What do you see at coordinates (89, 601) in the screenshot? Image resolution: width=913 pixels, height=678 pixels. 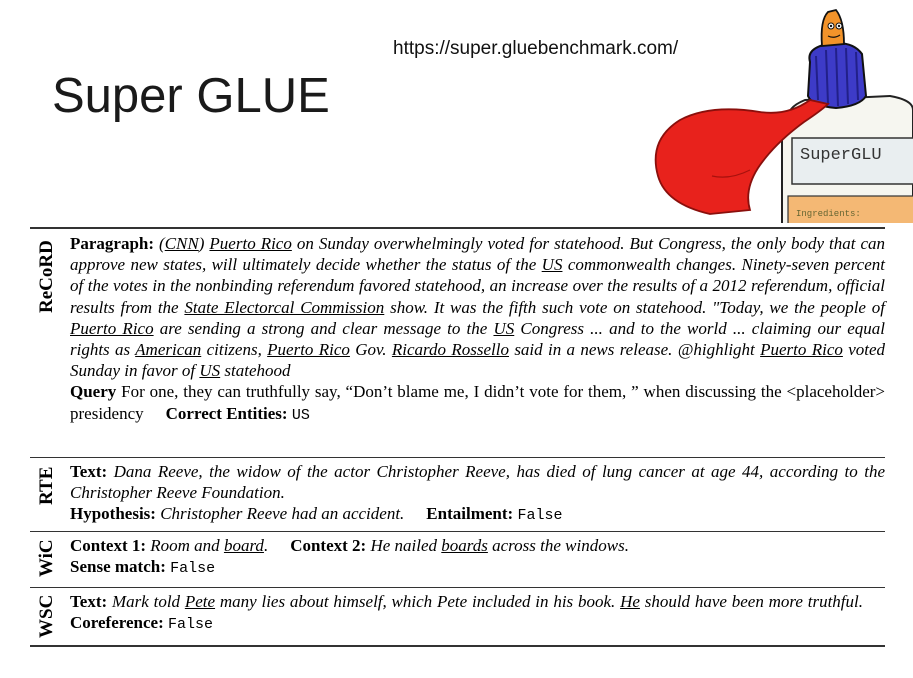 I see `wsc-text-label: Text:` at bounding box center [89, 601].